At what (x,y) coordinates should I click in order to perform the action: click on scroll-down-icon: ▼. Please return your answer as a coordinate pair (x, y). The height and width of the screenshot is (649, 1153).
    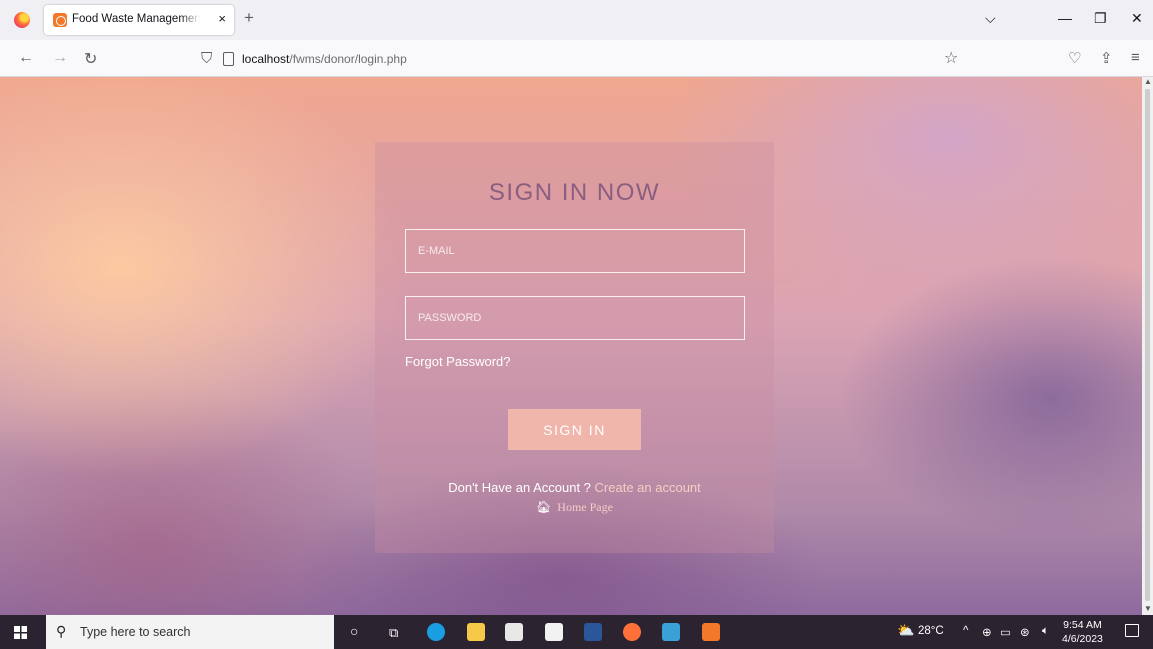
    Looking at the image, I should click on (1148, 608).